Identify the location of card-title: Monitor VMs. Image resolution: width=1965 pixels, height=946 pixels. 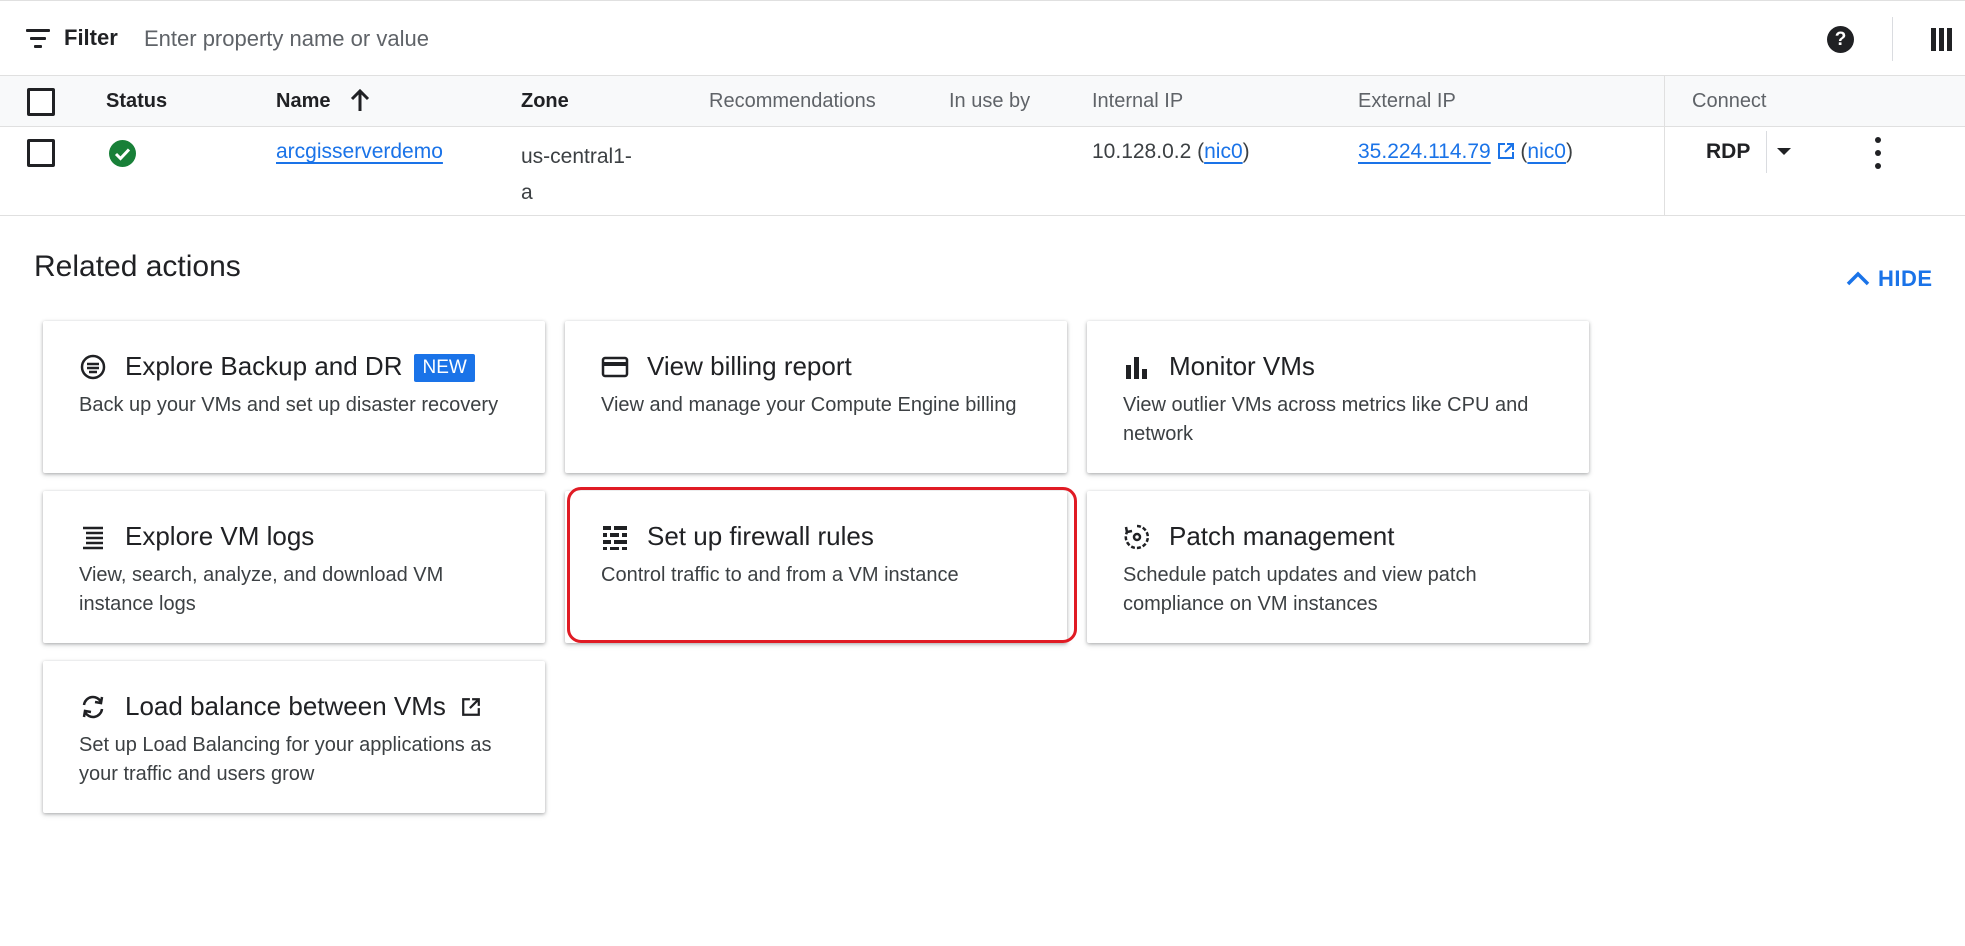
(1242, 366).